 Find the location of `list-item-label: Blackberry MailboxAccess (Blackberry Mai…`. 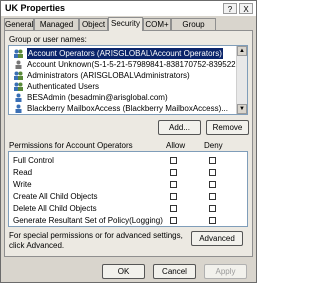

list-item-label: Blackberry MailboxAccess (Blackberry Mai… is located at coordinates (127, 108).